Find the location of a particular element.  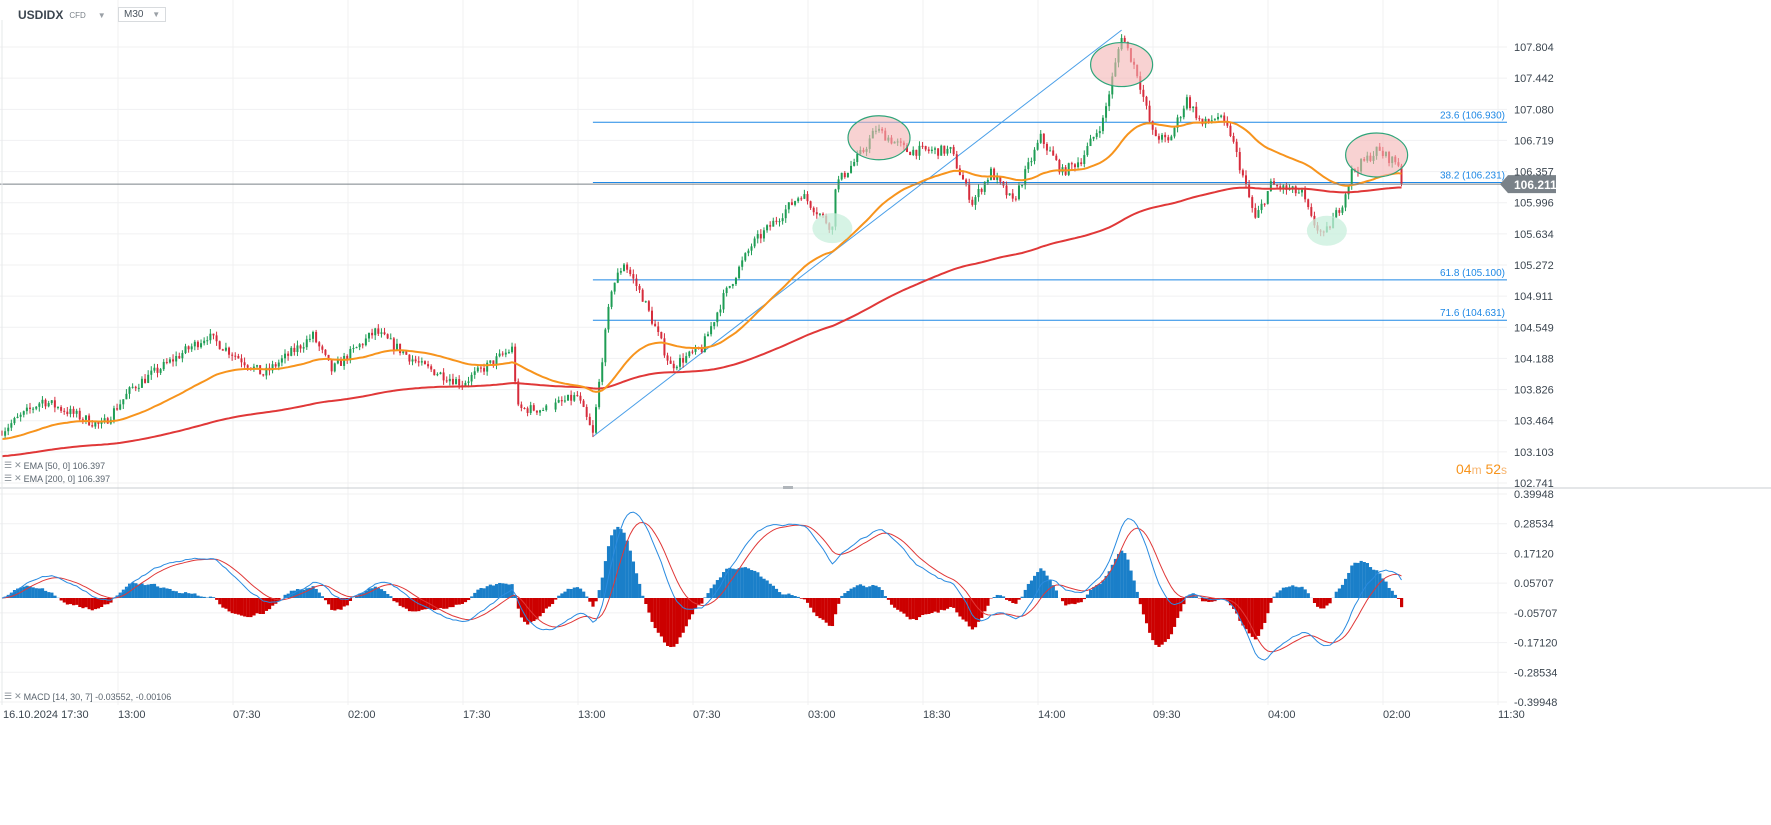

ema200-legend: ☰ ✕ EMA [200, 0] 106.397 is located at coordinates (57, 478).